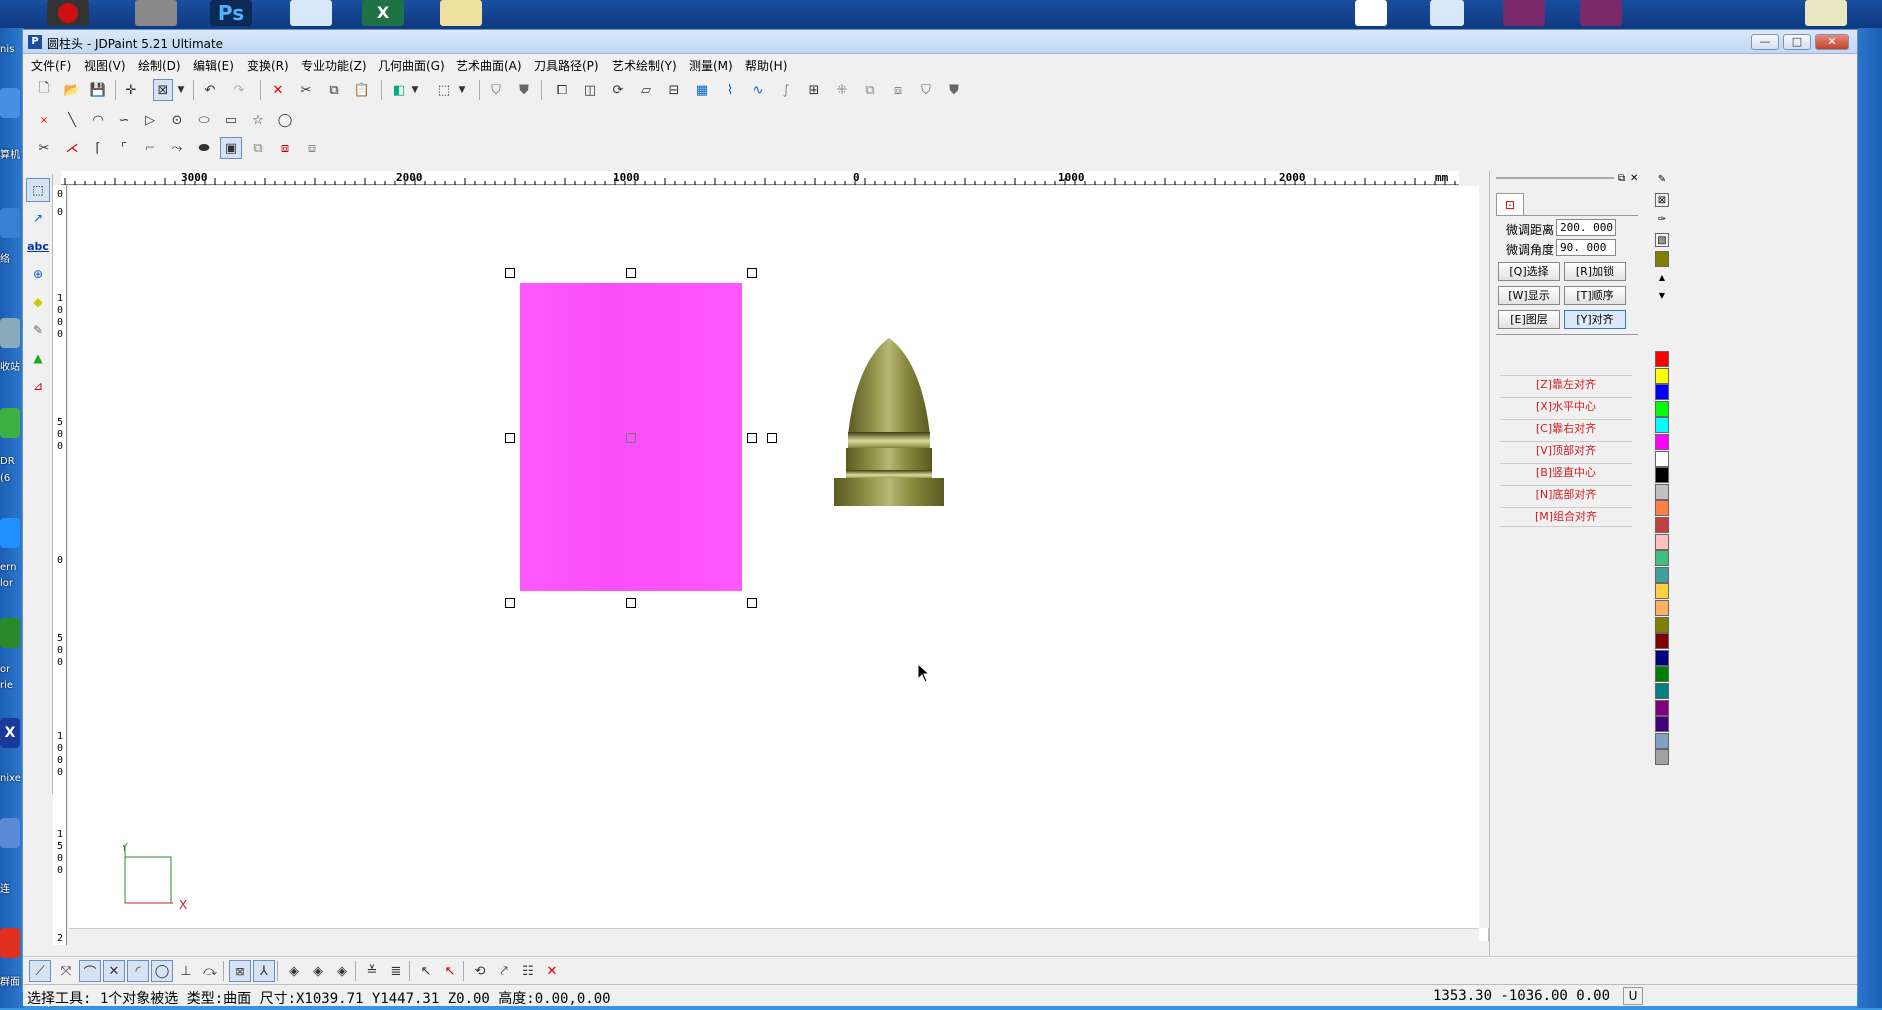 The height and width of the screenshot is (1010, 1882). I want to click on lock-button: [R]加锁, so click(1595, 271).